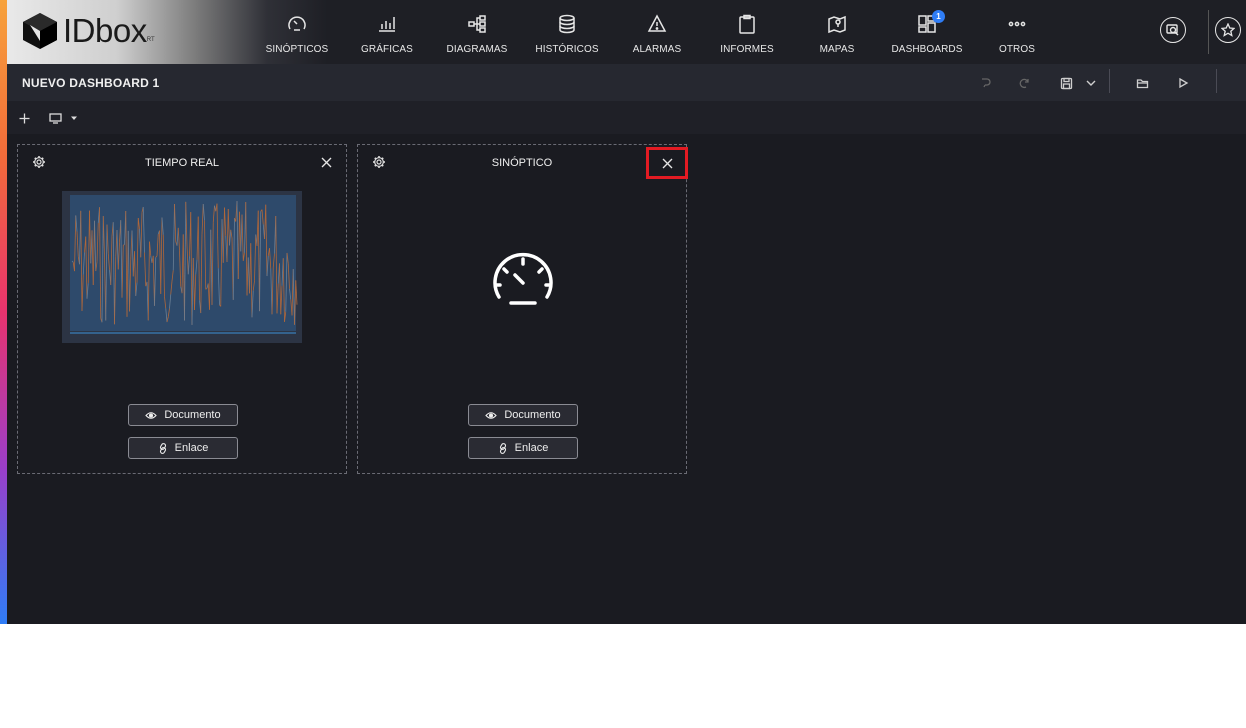 This screenshot has width=1246, height=728. I want to click on gauge-icon, so click(297, 24).